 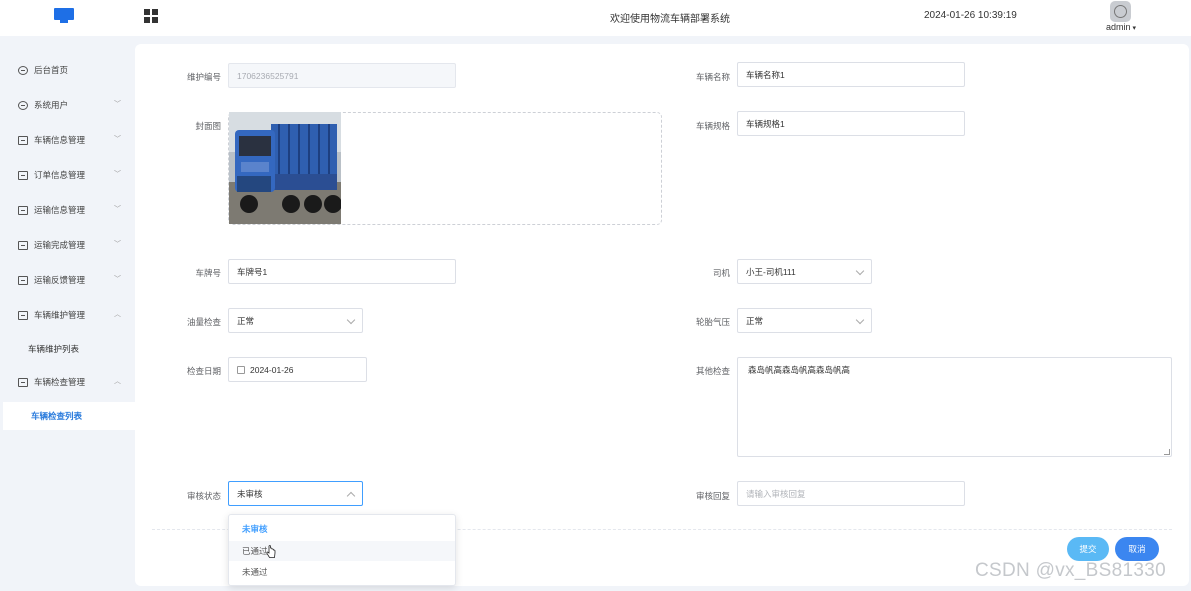 I want to click on monitor-icon, so click(x=64, y=16).